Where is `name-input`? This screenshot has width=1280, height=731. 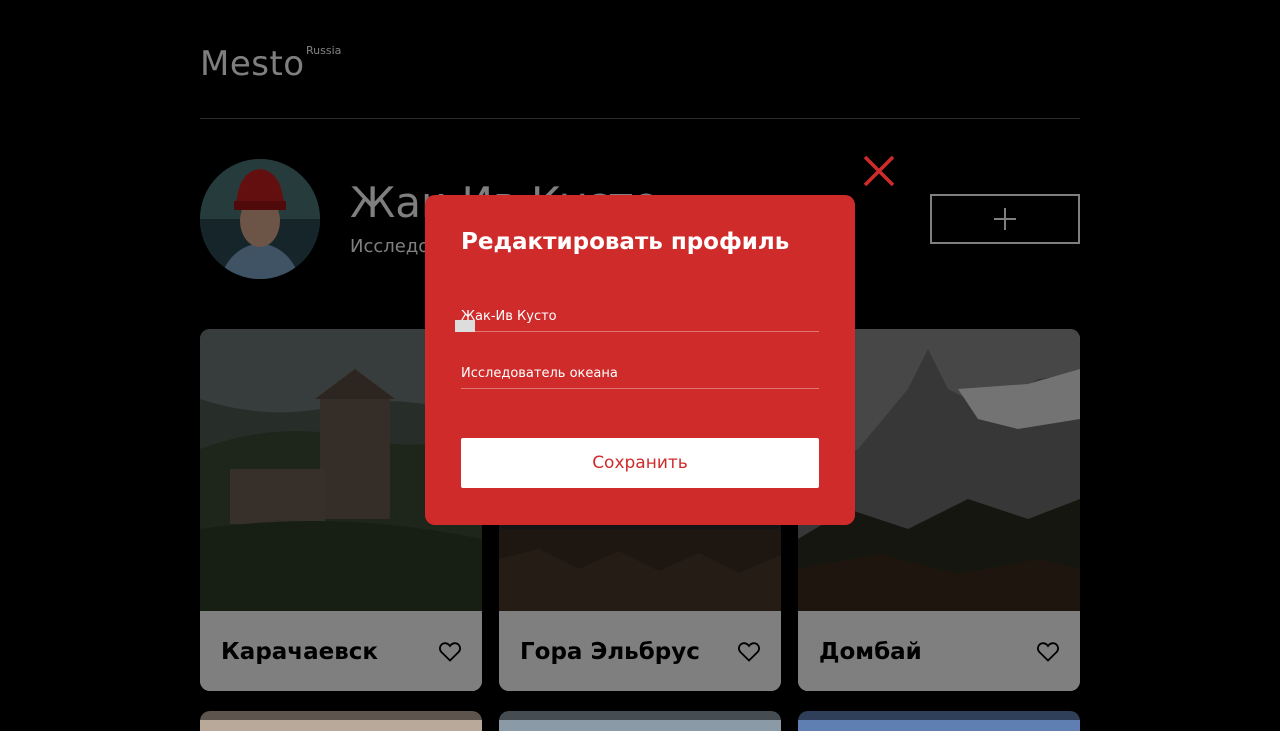 name-input is located at coordinates (640, 316).